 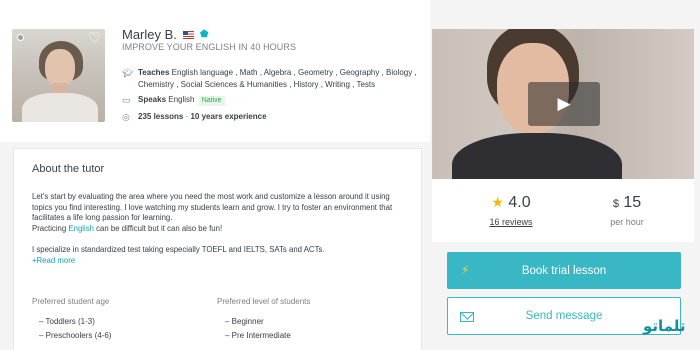 I want to click on avatar-shirt, so click(x=60, y=107).